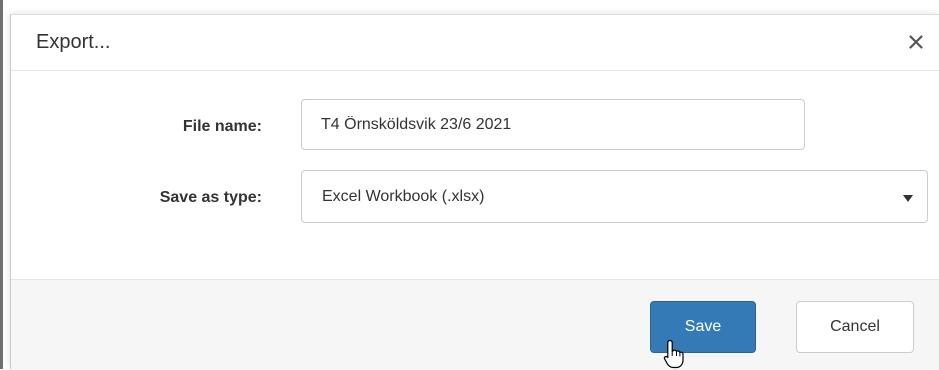 Image resolution: width=939 pixels, height=370 pixels. What do you see at coordinates (222, 126) in the screenshot?
I see `file-name-label: File name:` at bounding box center [222, 126].